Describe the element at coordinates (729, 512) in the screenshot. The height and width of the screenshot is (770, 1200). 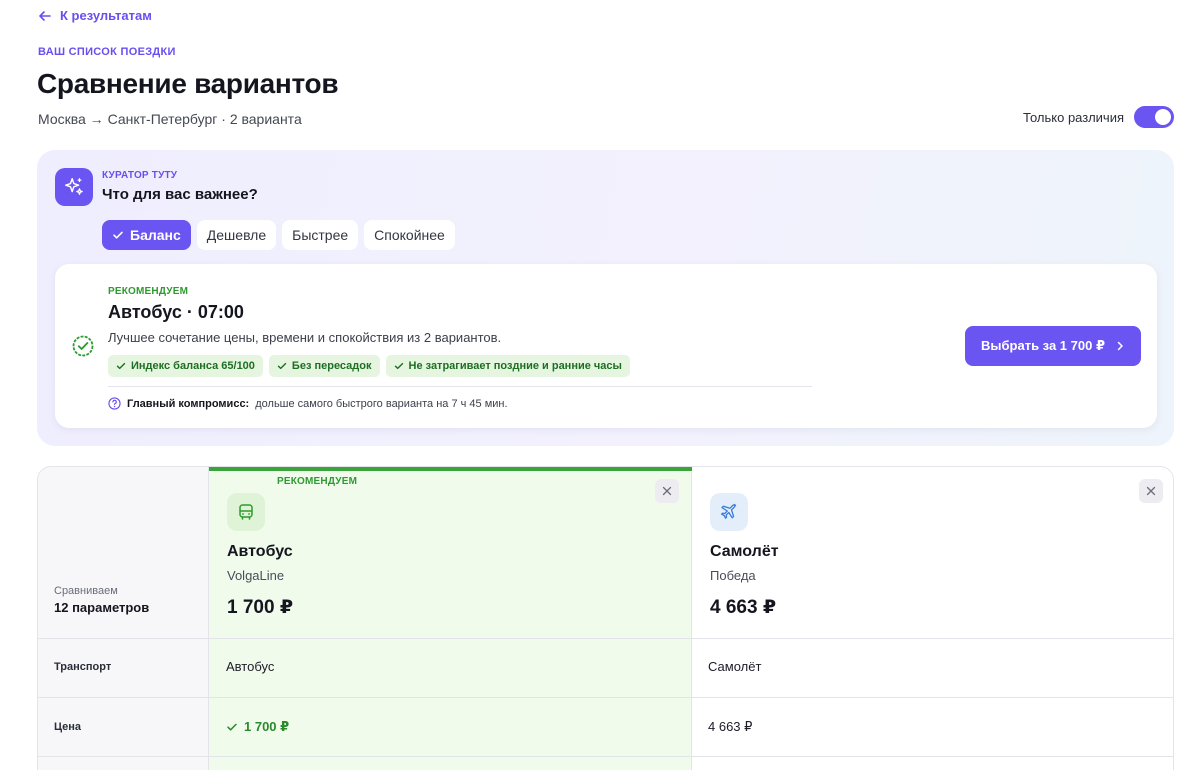
I see `plane-icon` at that location.